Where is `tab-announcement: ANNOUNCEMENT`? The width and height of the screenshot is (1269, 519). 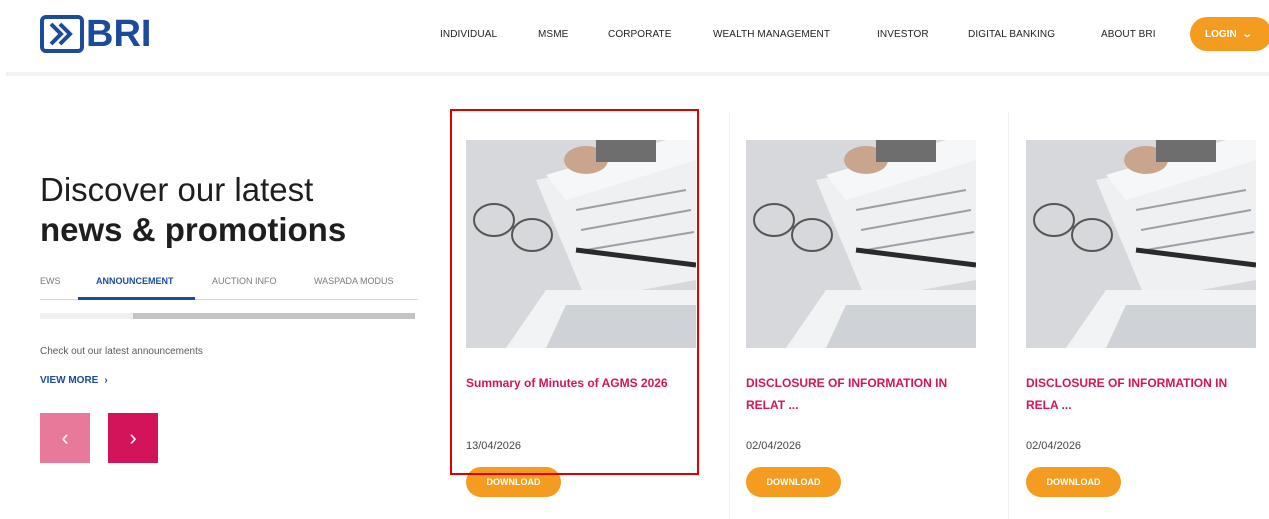
tab-announcement: ANNOUNCEMENT is located at coordinates (135, 281).